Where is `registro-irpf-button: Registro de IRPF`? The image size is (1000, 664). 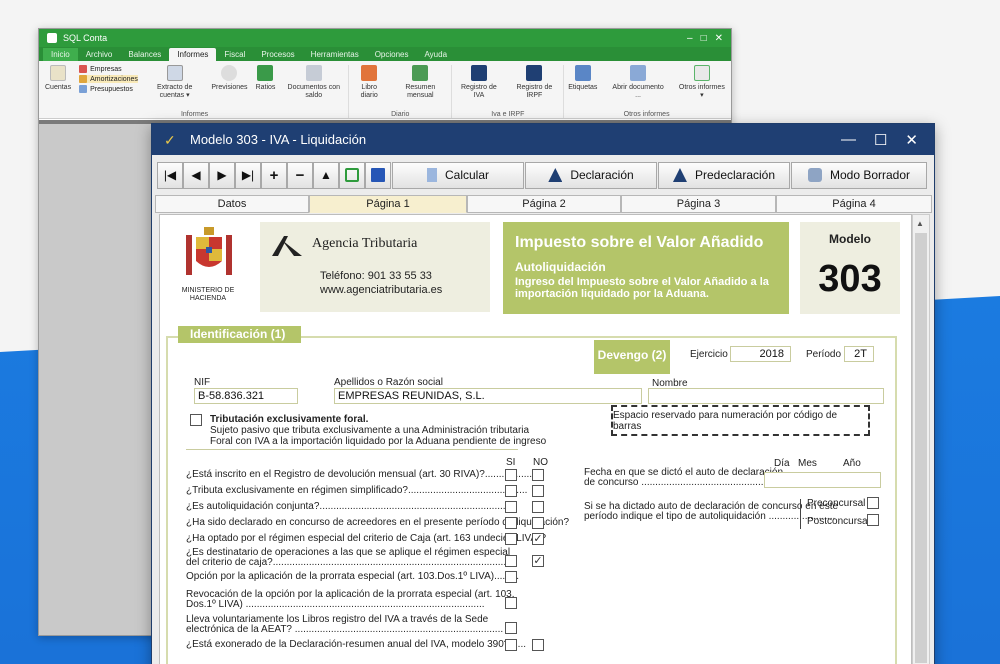 registro-irpf-button: Registro de IRPF is located at coordinates (534, 85).